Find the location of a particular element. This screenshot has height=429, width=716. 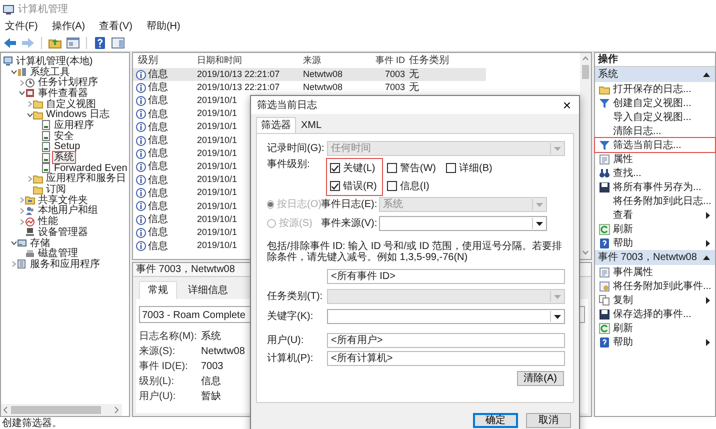

field-label: 记录时间(G): is located at coordinates (296, 148).